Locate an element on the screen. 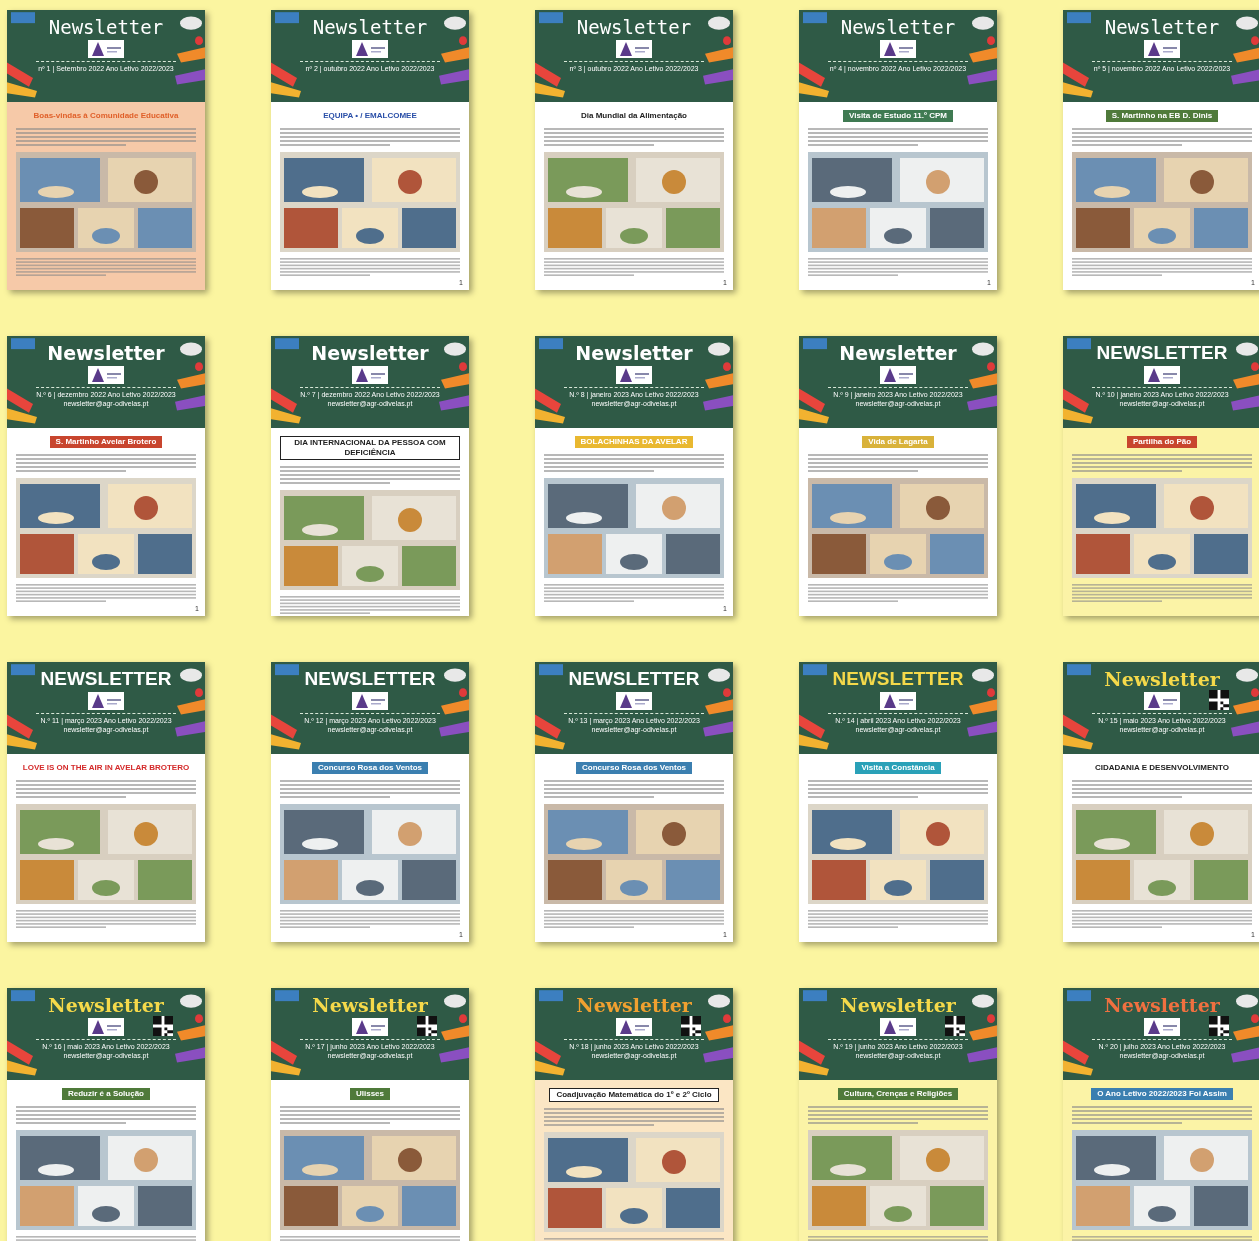 The width and height of the screenshot is (1259, 1241). article-headline: Boas-vindas à Comunidade Educativa is located at coordinates (106, 116).